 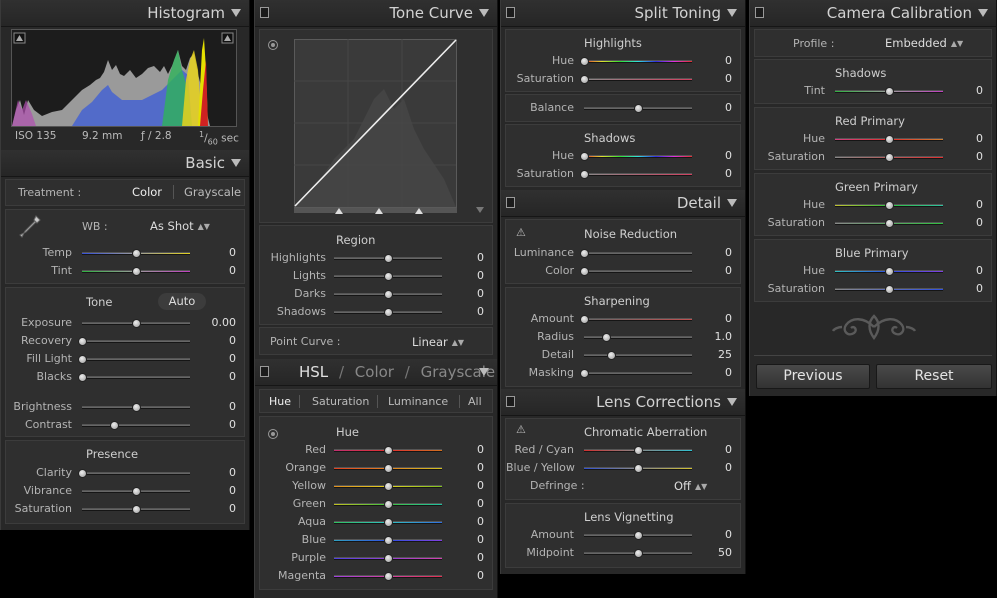 I want to click on color-title: Color, so click(x=374, y=372).